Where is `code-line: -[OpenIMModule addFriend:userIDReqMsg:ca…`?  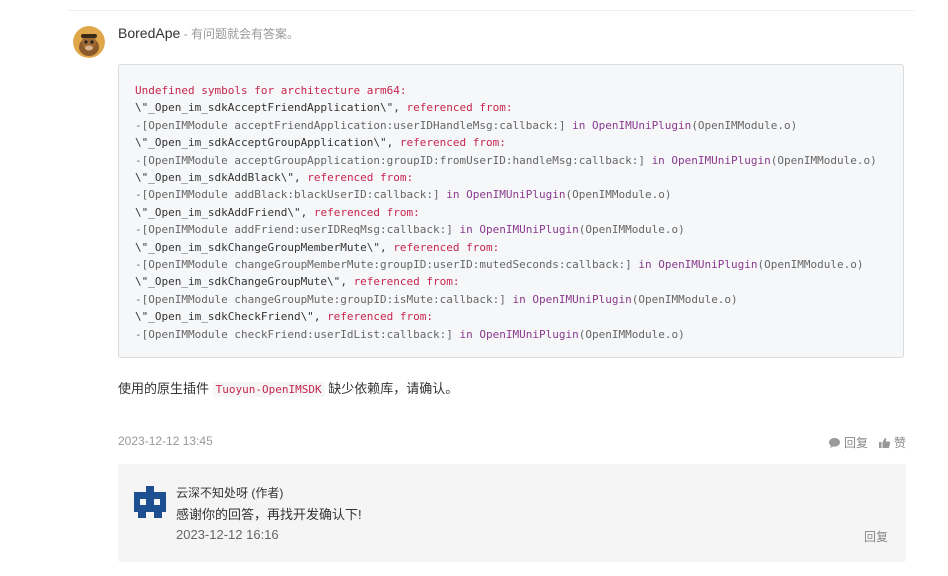
code-line: -[OpenIMModule addFriend:userIDReqMsg:ca… is located at coordinates (519, 229).